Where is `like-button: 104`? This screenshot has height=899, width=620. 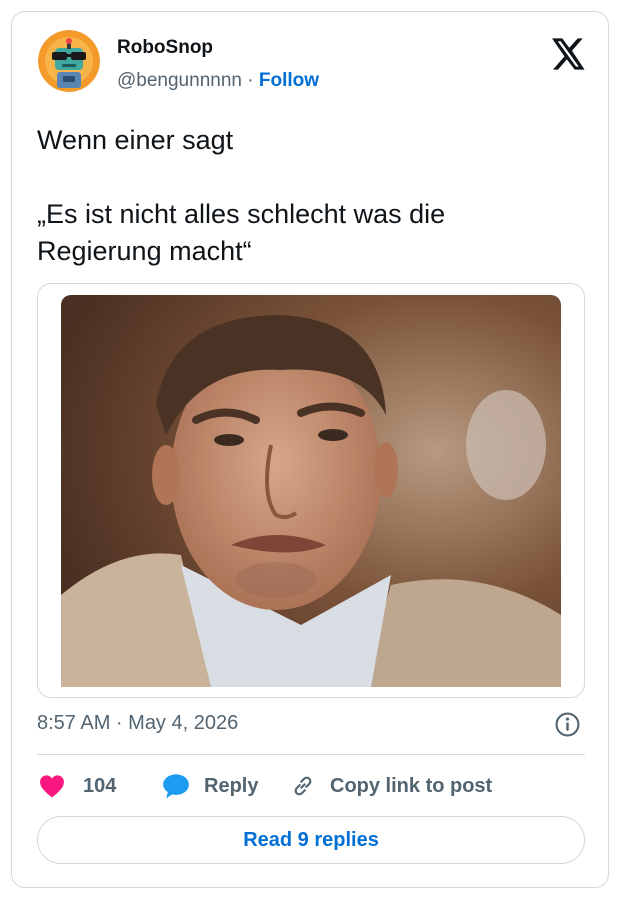
like-button: 104 is located at coordinates (77, 786).